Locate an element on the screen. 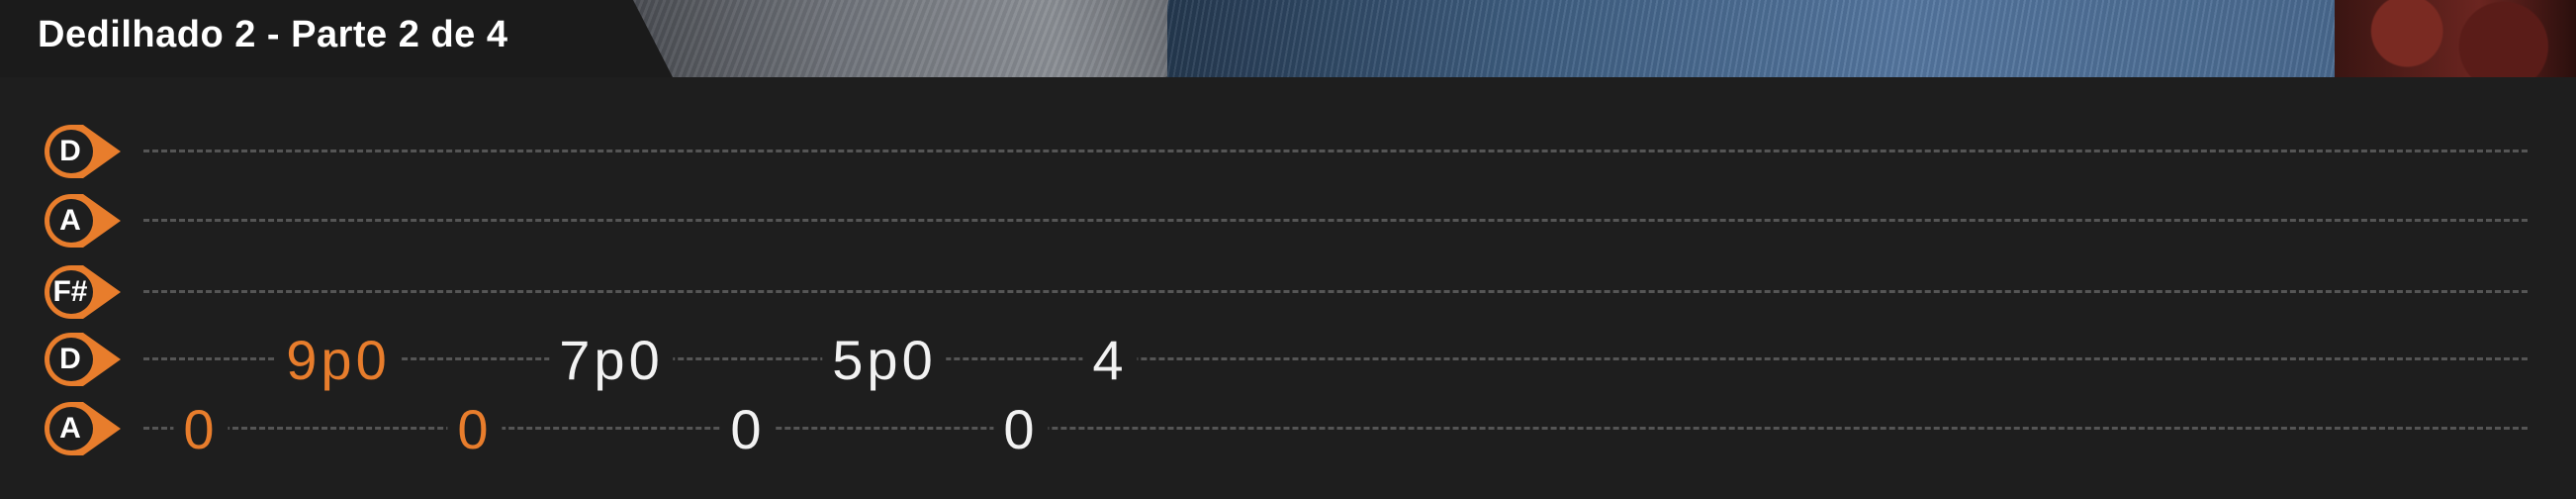 The image size is (2576, 499). string-label: F# is located at coordinates (70, 291).